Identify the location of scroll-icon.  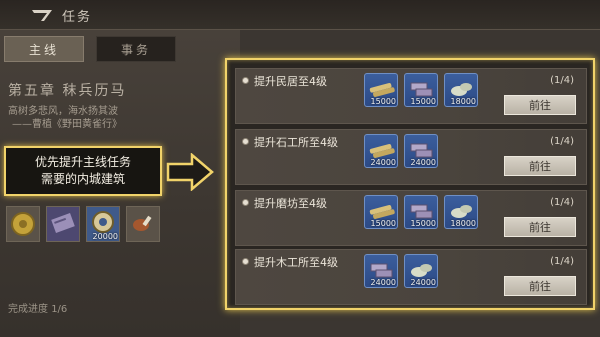
(63, 223).